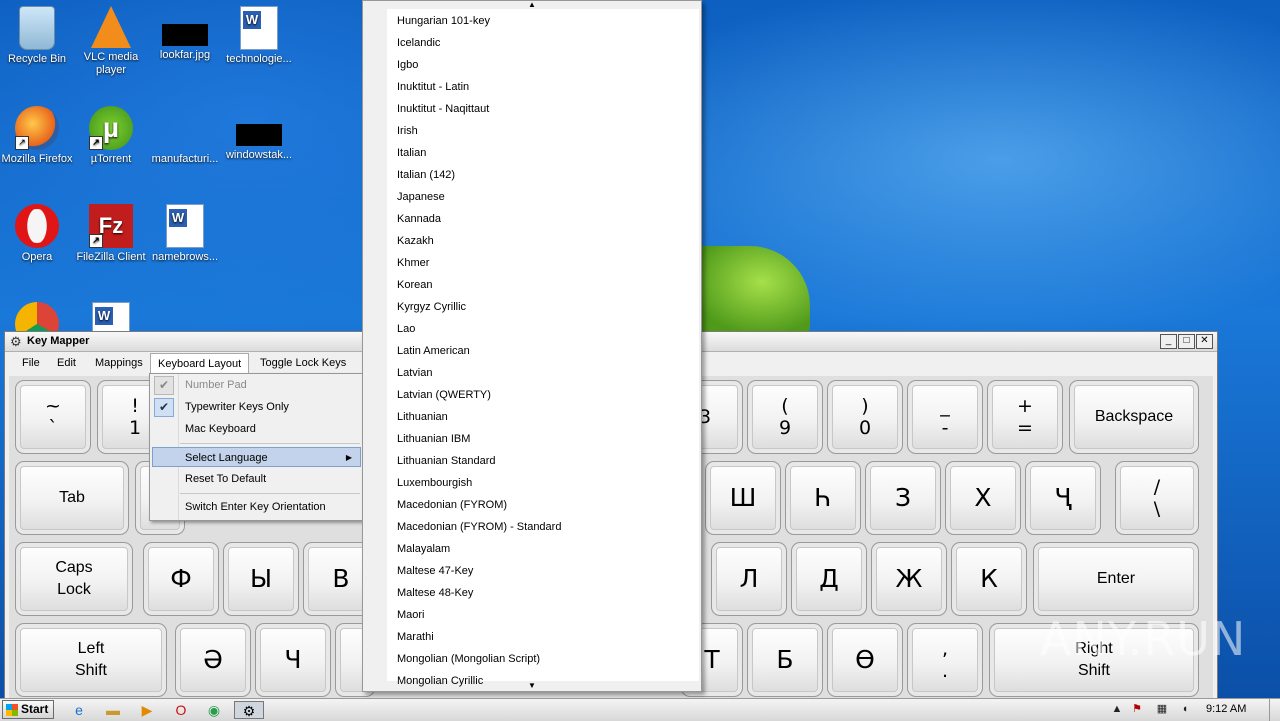  Describe the element at coordinates (543, 65) in the screenshot. I see `language-item: Igbo` at that location.